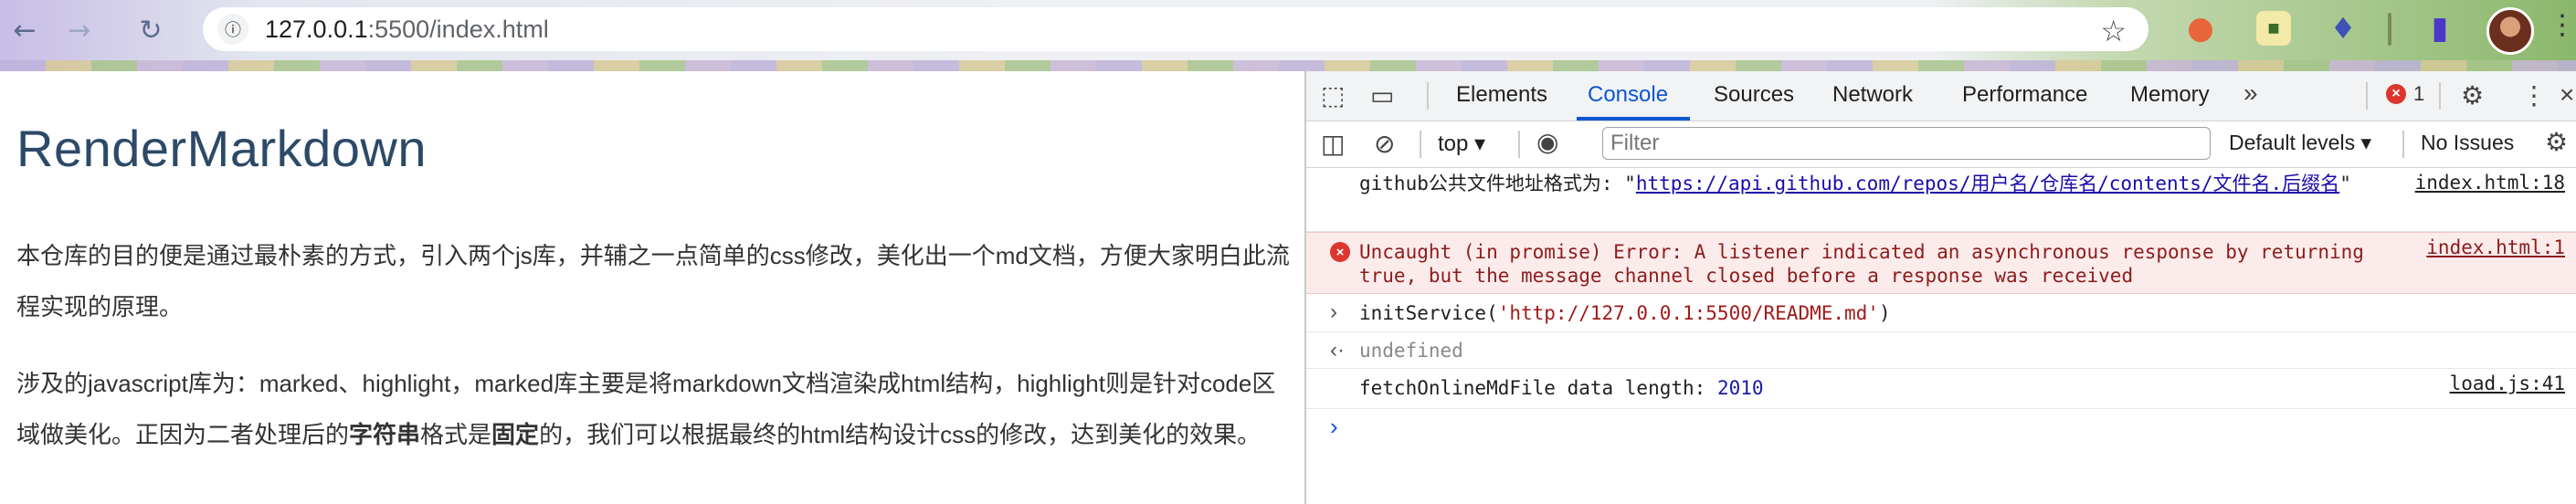 The height and width of the screenshot is (504, 2576). I want to click on levels-value: Default levels, so click(2292, 142).